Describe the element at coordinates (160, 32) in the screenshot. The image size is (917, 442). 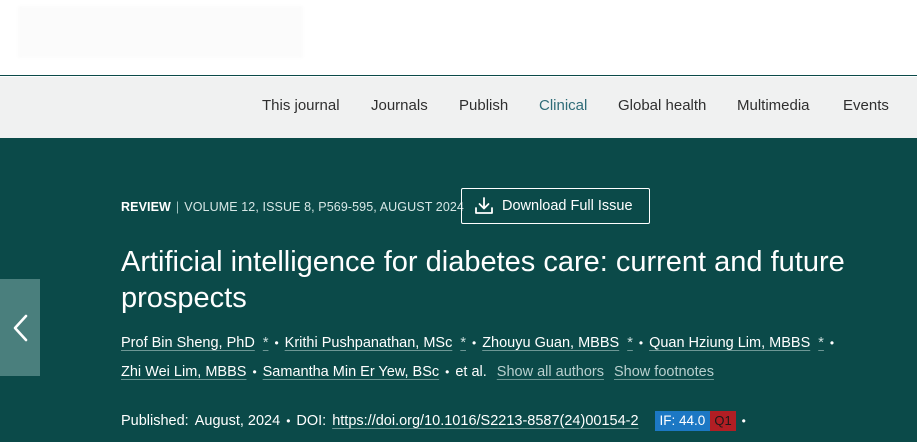
I see `journal-logo` at that location.